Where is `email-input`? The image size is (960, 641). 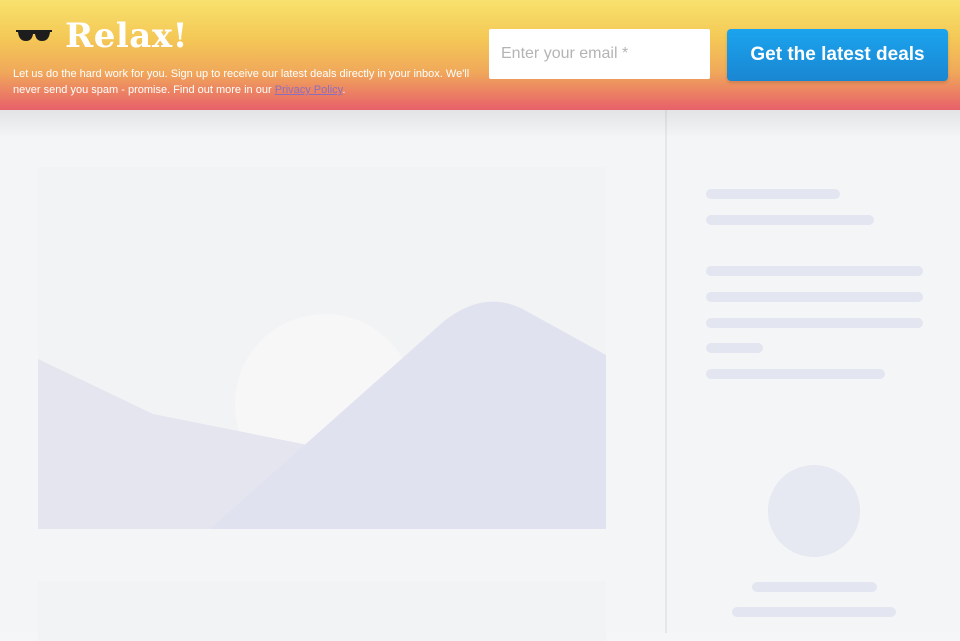
email-input is located at coordinates (599, 54).